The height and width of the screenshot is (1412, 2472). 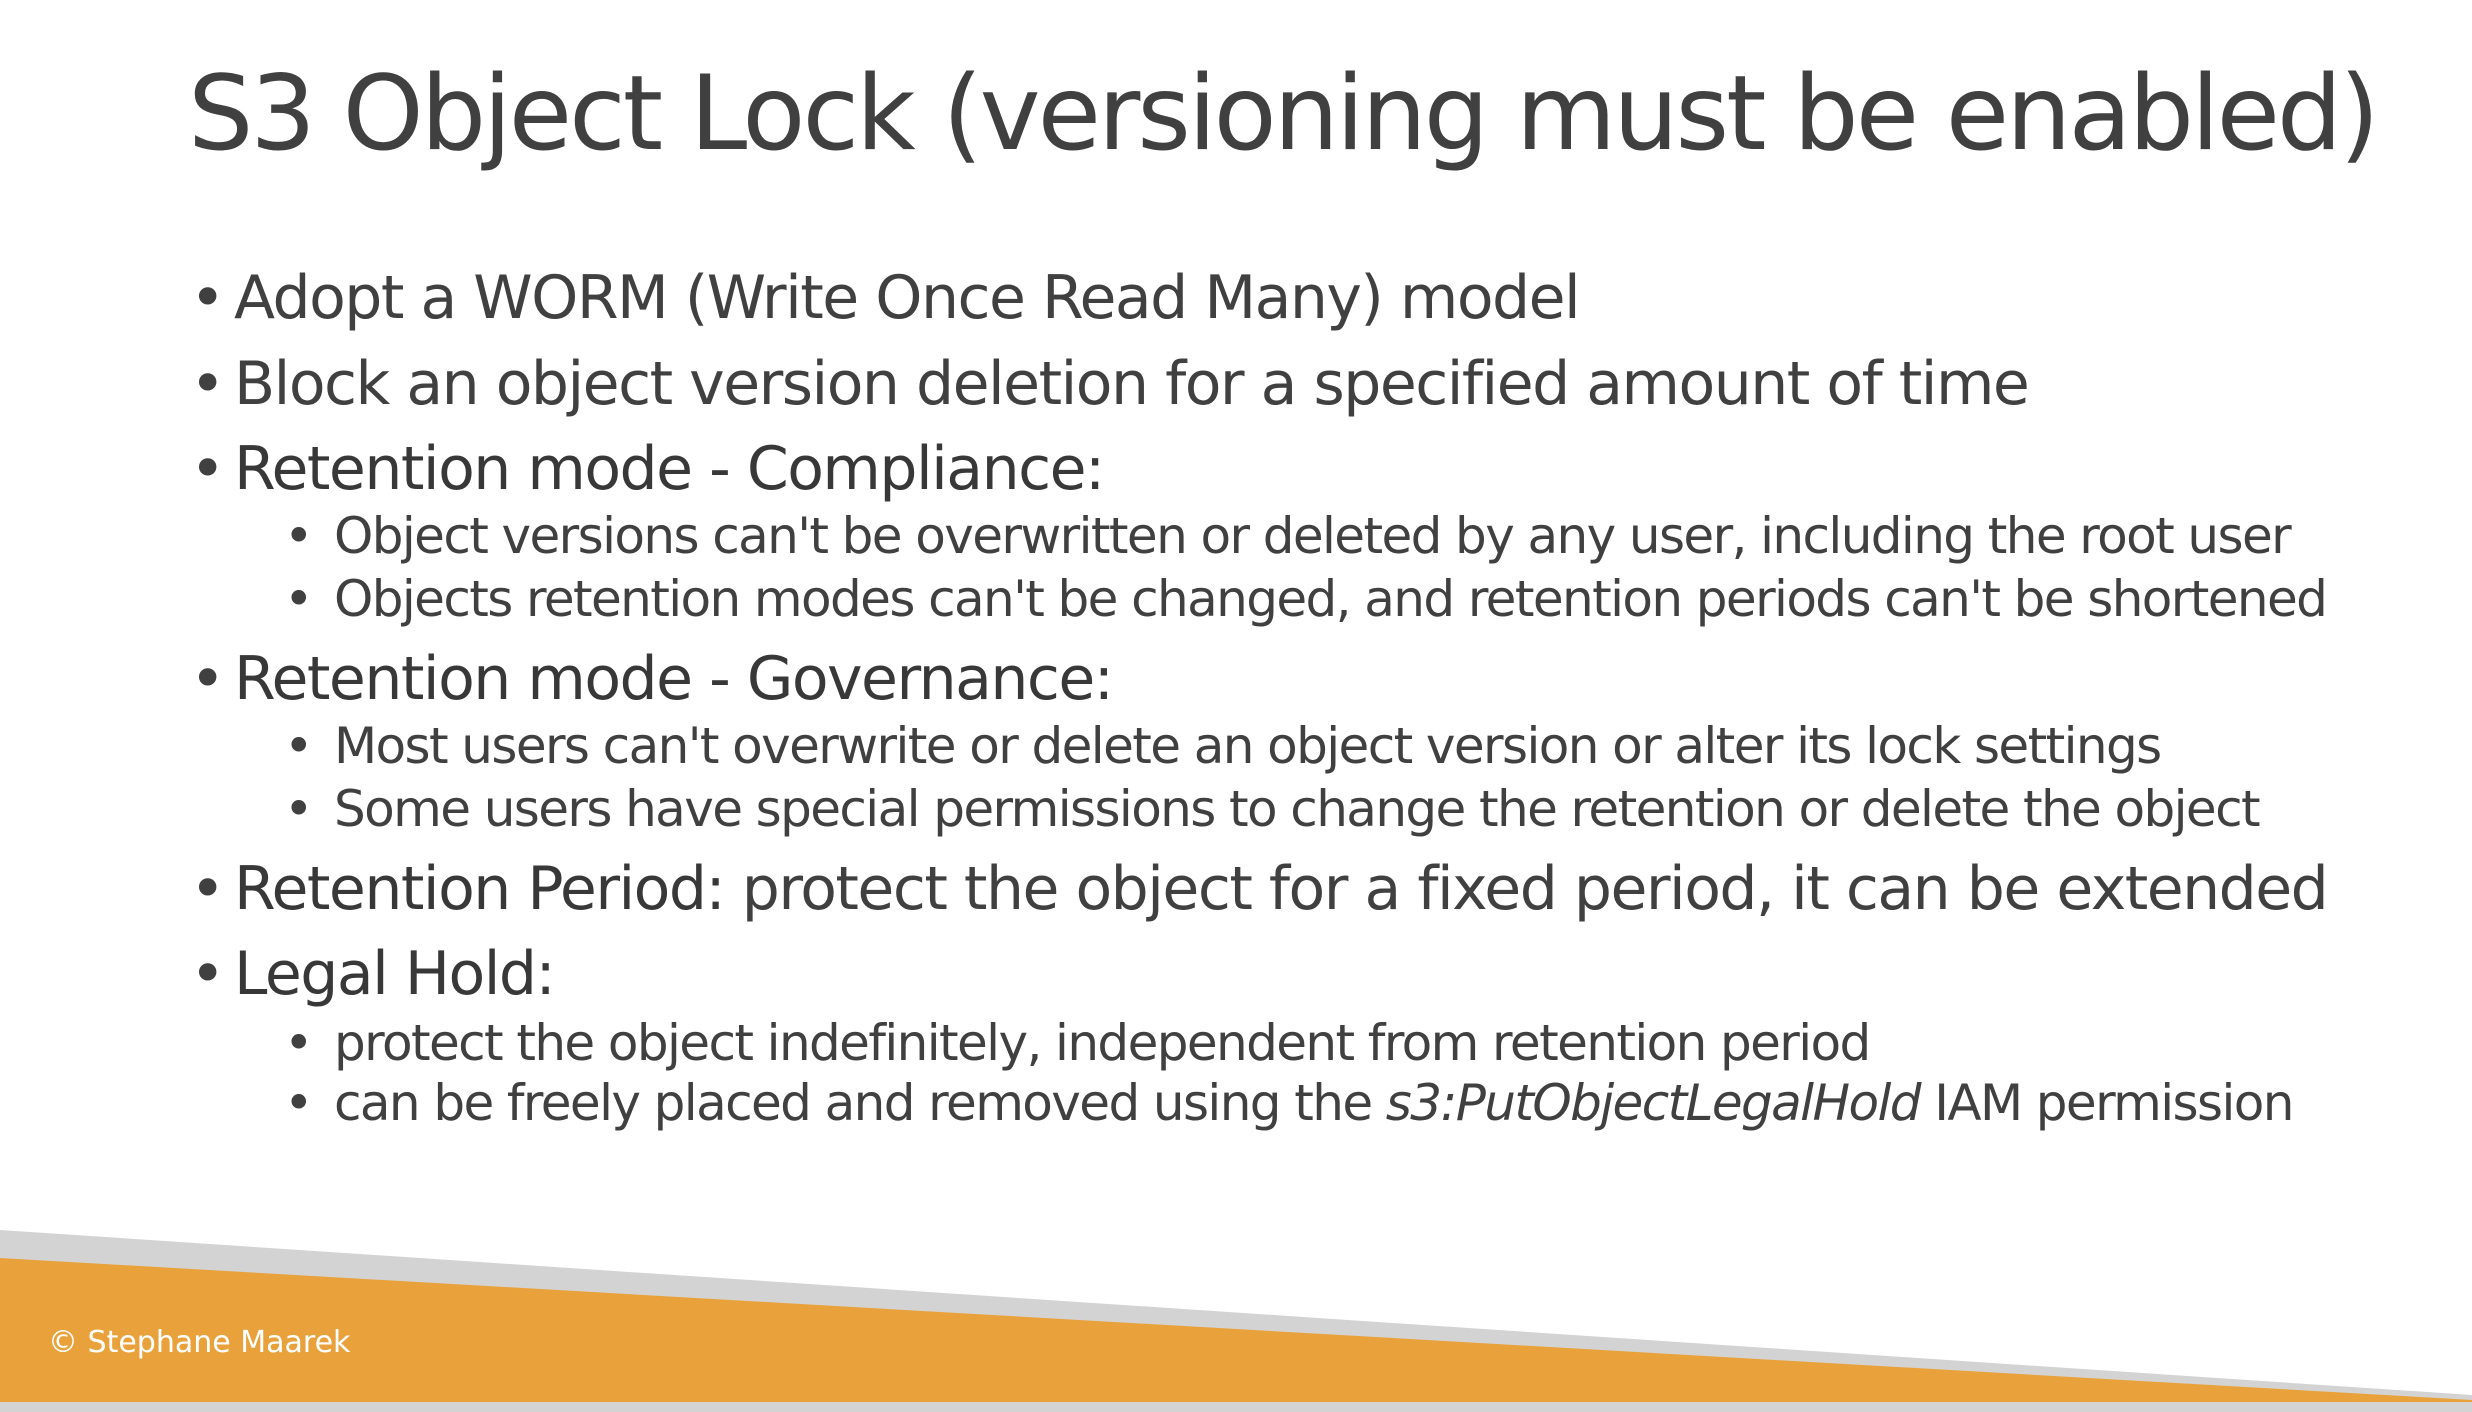 I want to click on footer-orange-band, so click(x=1236, y=1335).